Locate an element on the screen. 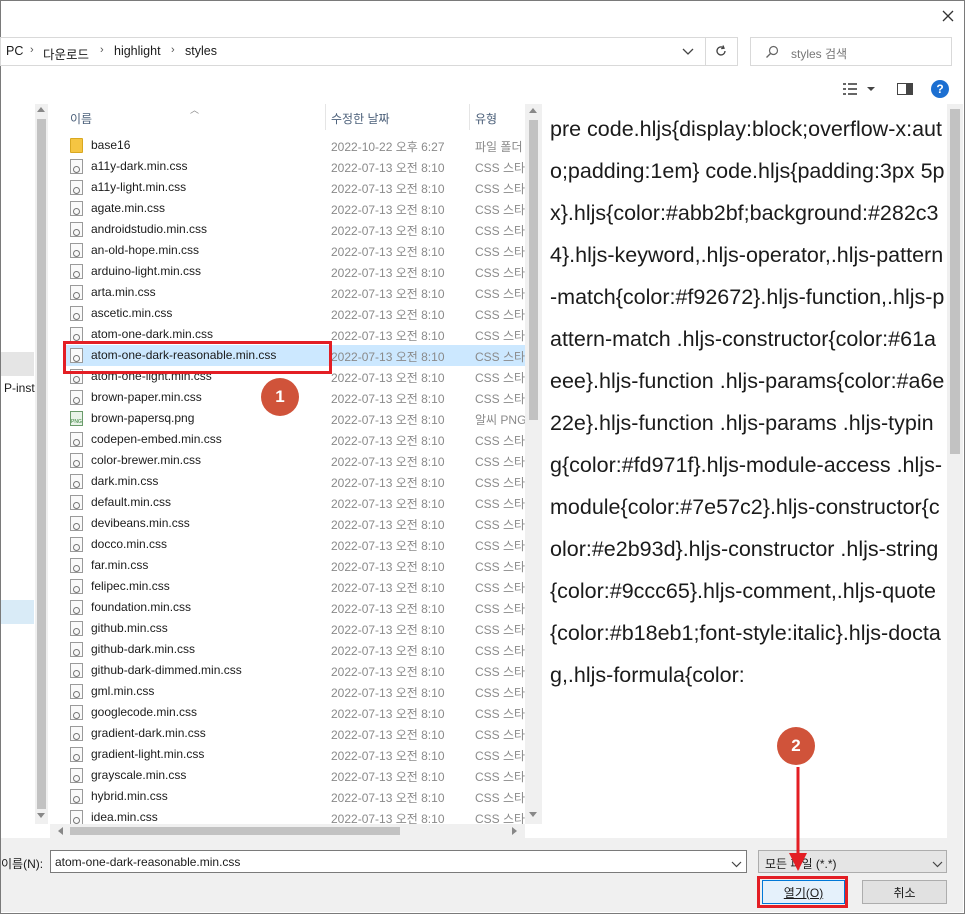  search-box: styles 검색 is located at coordinates (851, 51).